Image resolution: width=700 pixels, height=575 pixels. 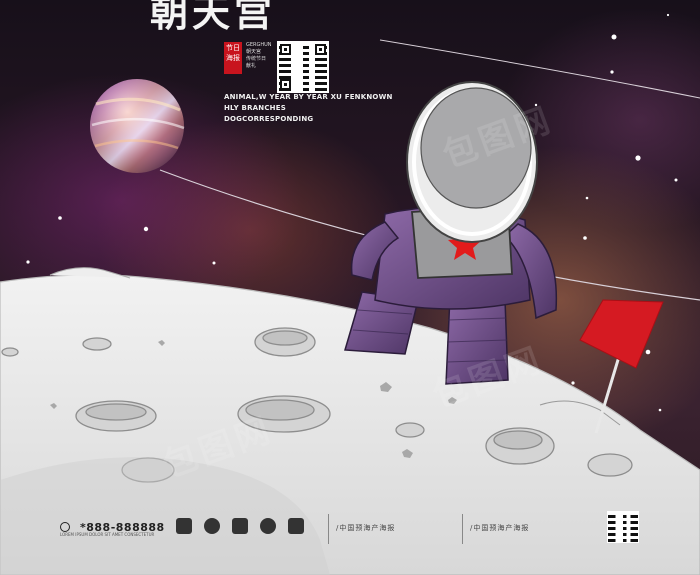 I want to click on orbit-line, so click(x=539, y=69).